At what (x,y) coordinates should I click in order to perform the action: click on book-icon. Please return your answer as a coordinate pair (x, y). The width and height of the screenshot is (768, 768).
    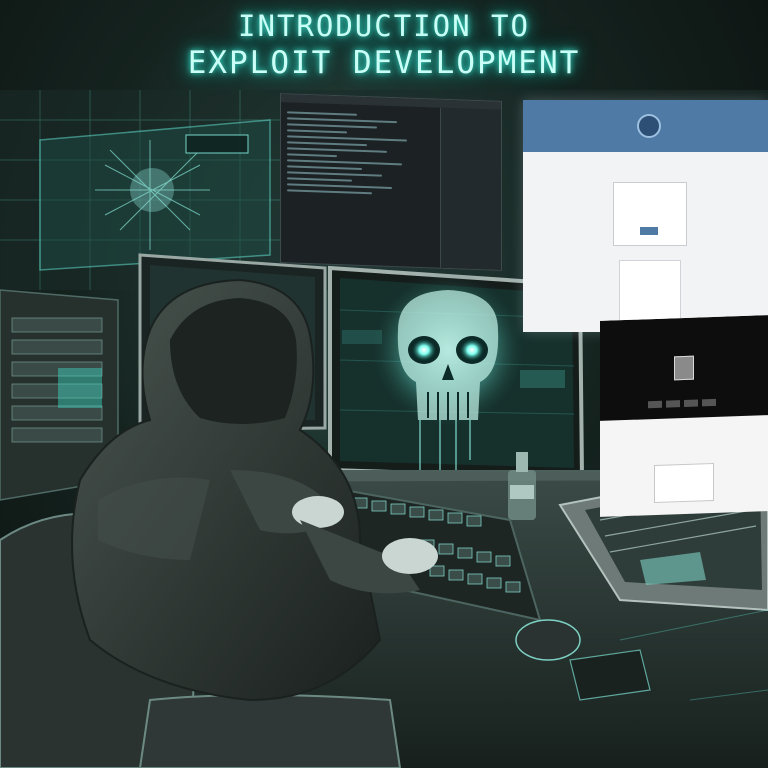
    Looking at the image, I should click on (684, 368).